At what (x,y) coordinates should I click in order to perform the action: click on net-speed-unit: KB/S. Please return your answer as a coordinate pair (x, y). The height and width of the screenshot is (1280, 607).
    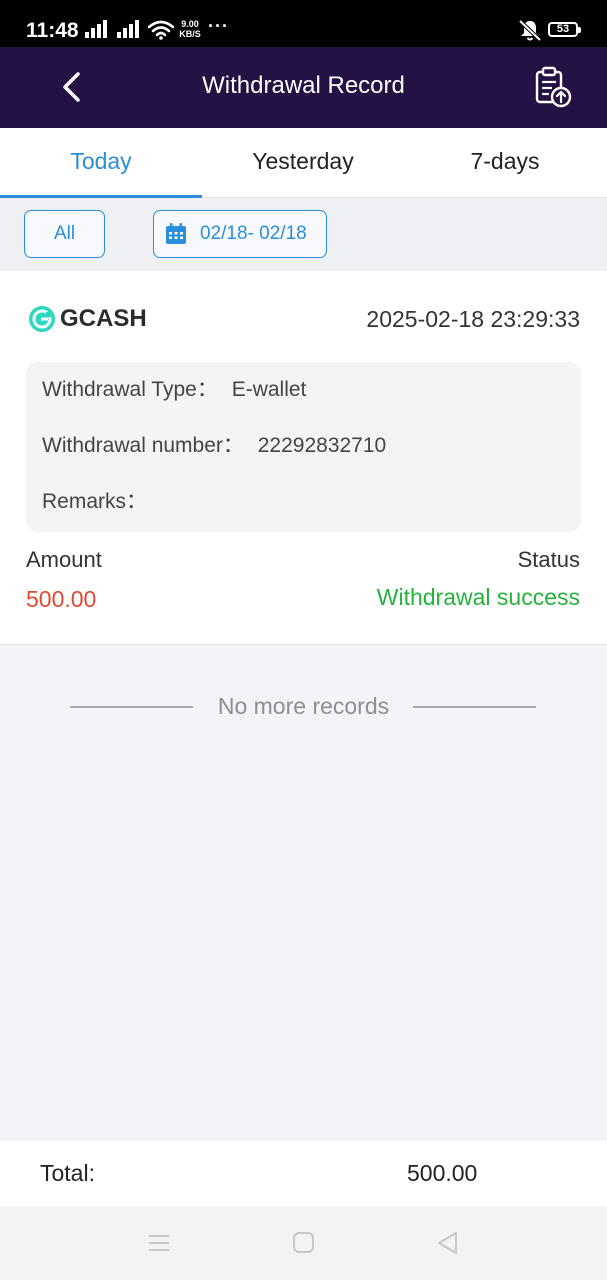
    Looking at the image, I should click on (190, 34).